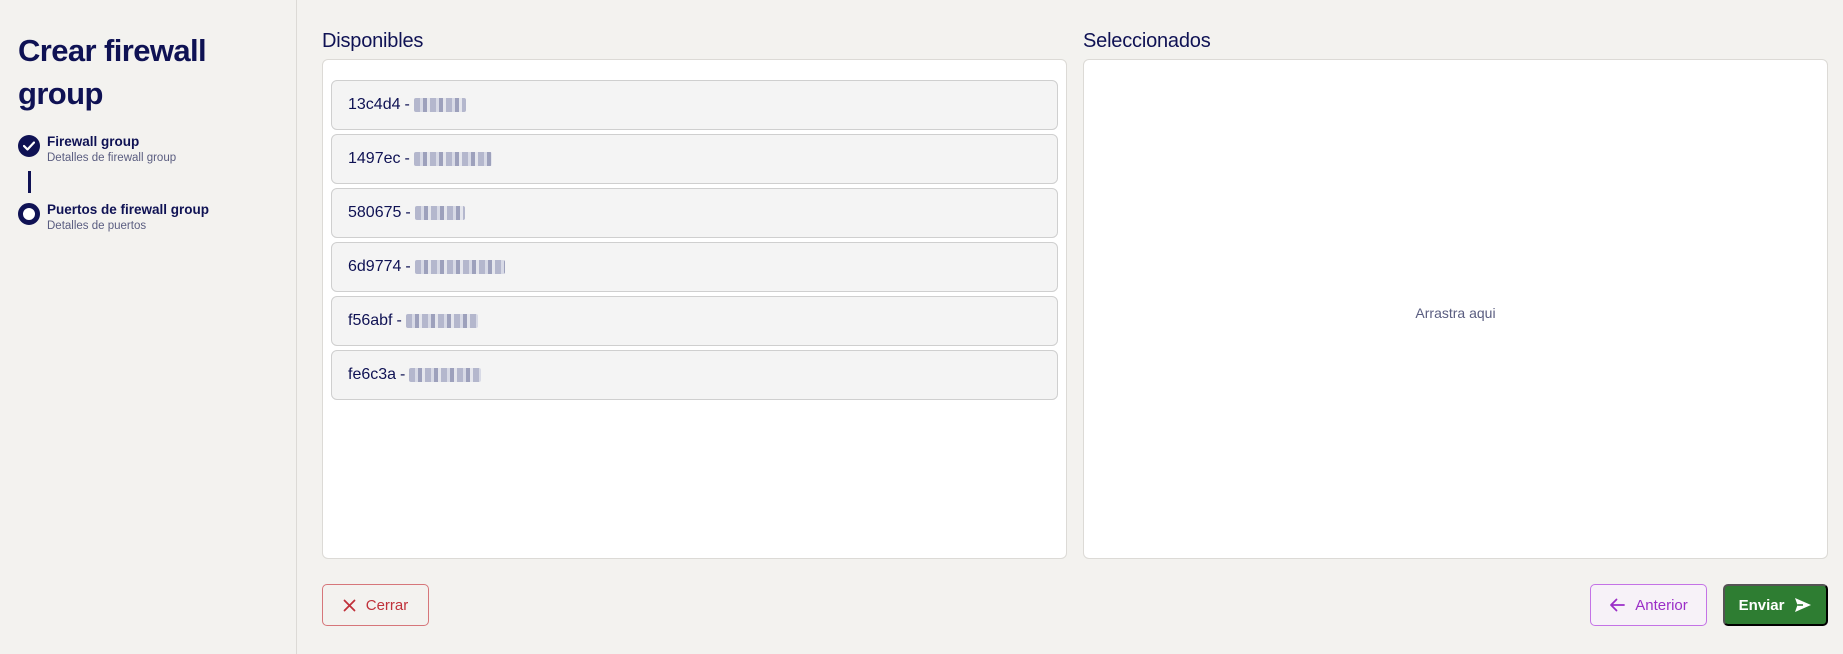 The width and height of the screenshot is (1843, 654). Describe the element at coordinates (1618, 605) in the screenshot. I see `arrow-left-icon` at that location.